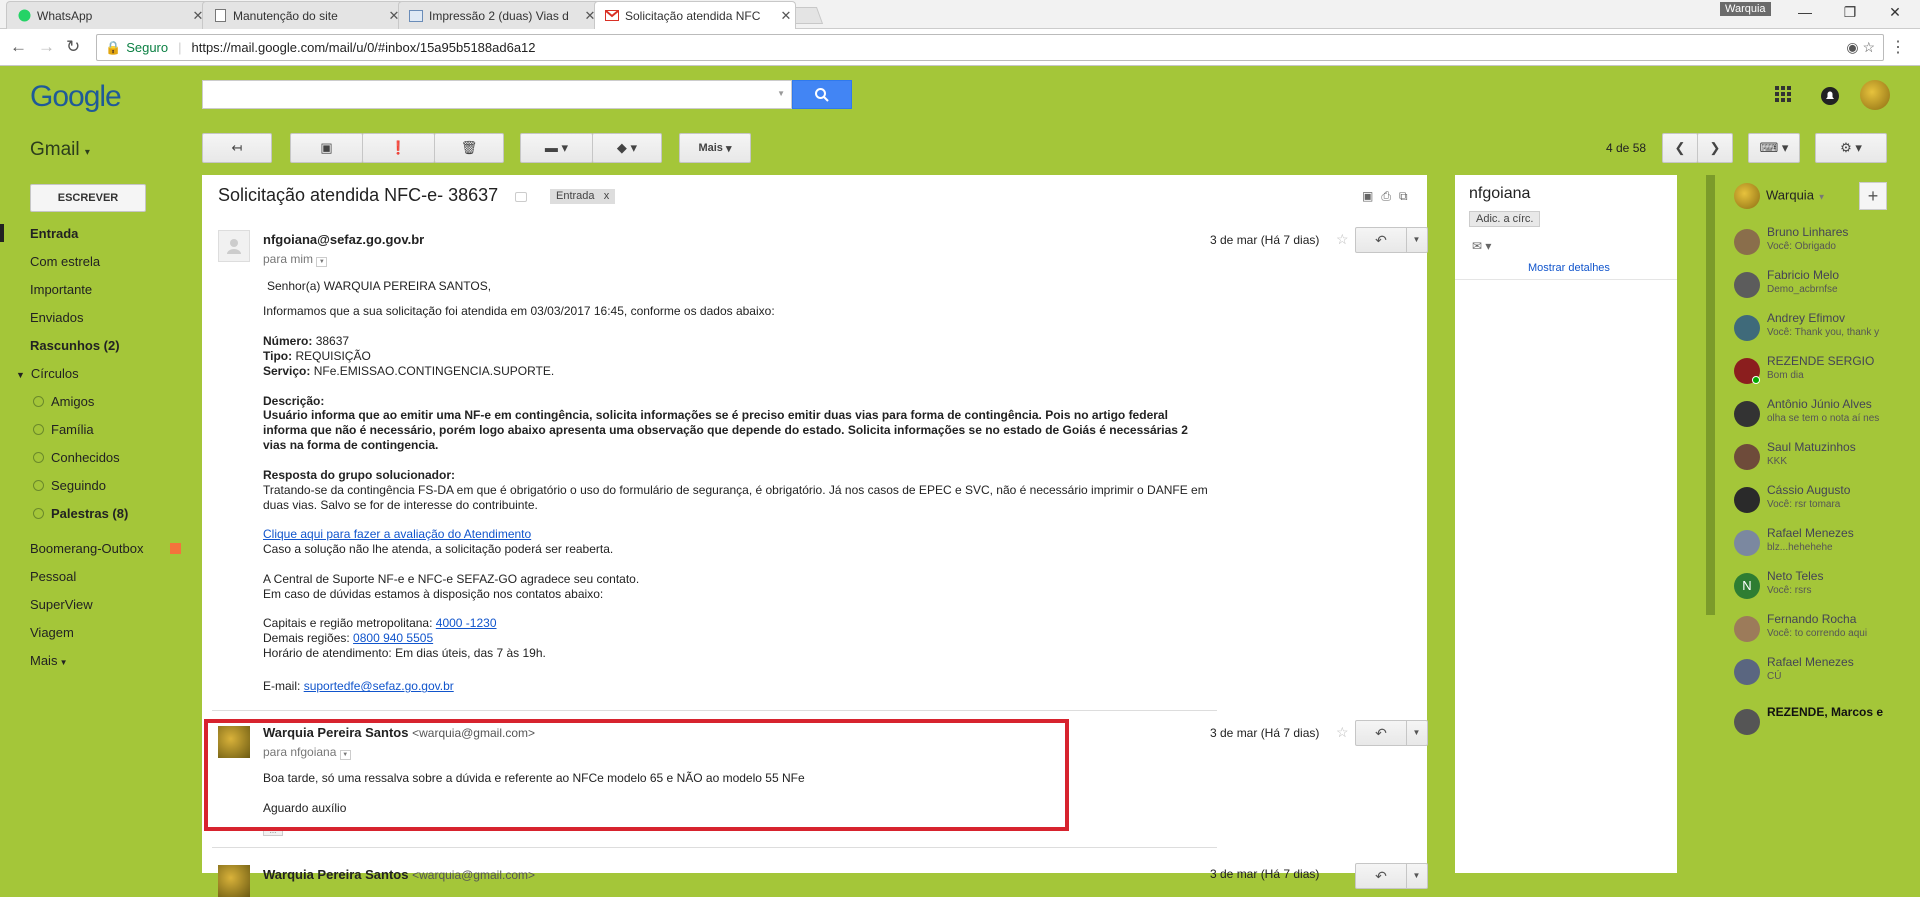 This screenshot has height=897, width=1920. I want to click on more-button: Mais ▾, so click(715, 148).